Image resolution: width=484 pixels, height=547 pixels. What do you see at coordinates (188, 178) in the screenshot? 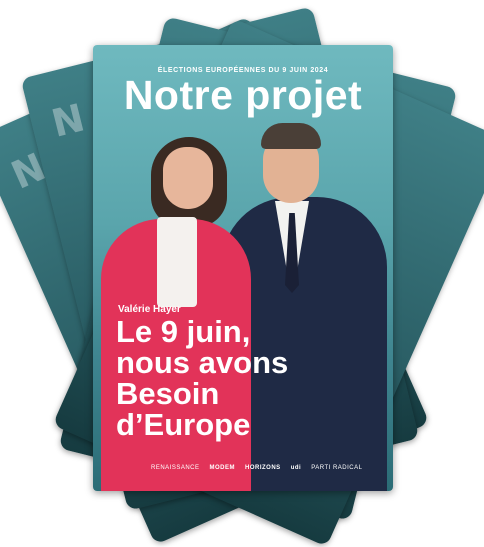
I see `woman-face` at bounding box center [188, 178].